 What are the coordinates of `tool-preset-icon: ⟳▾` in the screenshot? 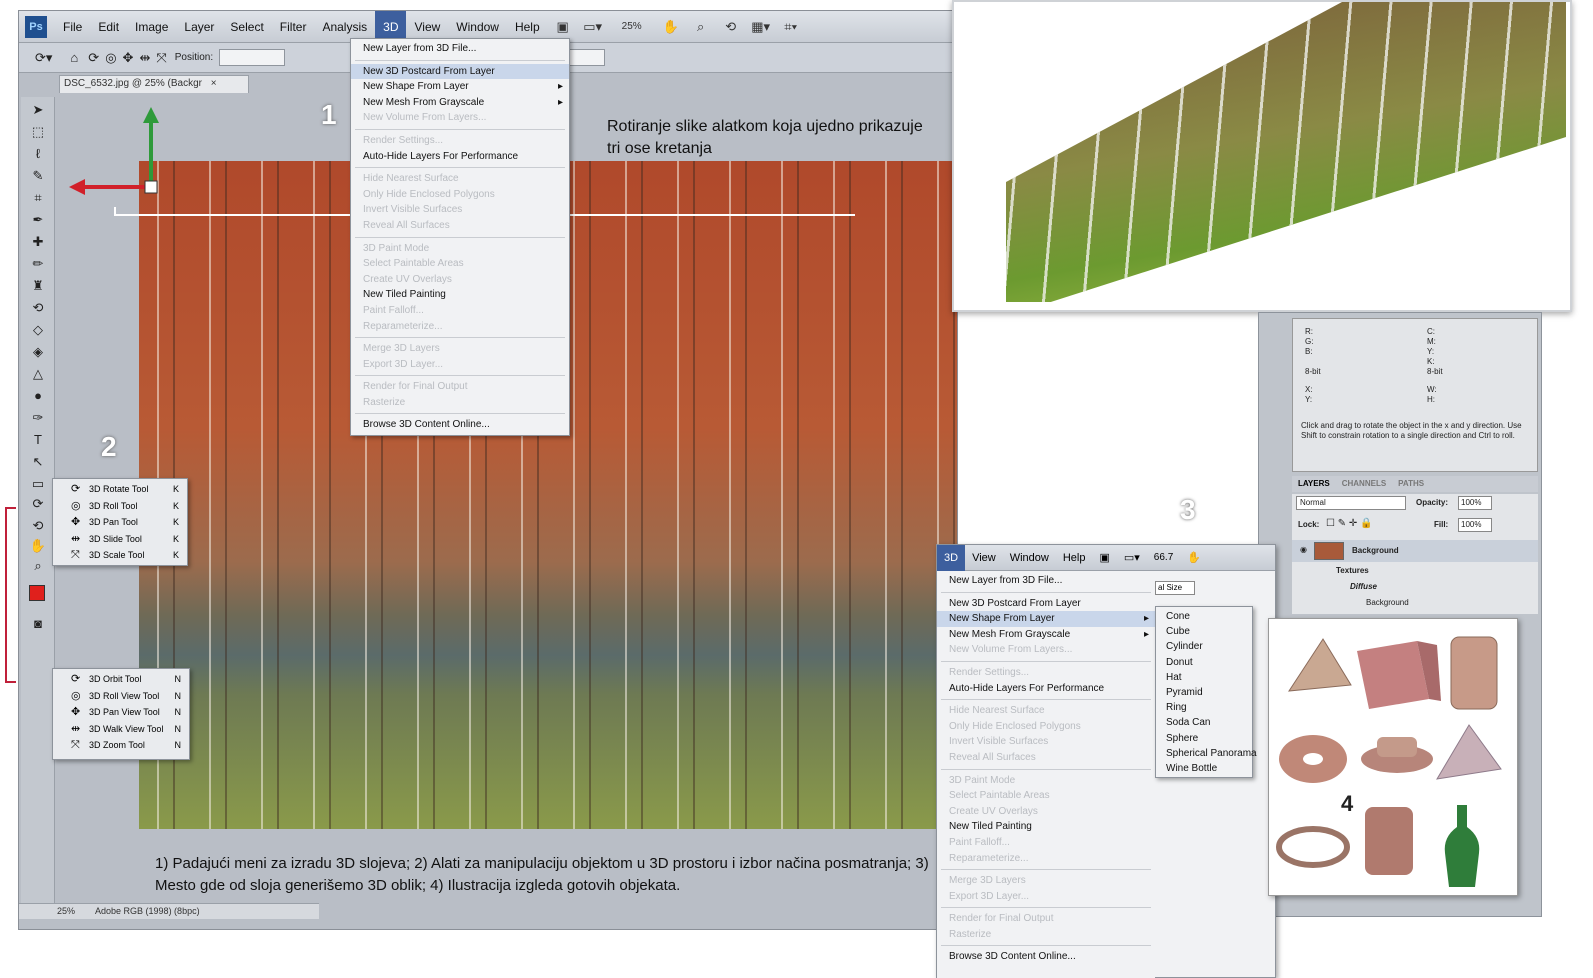 It's located at (43, 58).